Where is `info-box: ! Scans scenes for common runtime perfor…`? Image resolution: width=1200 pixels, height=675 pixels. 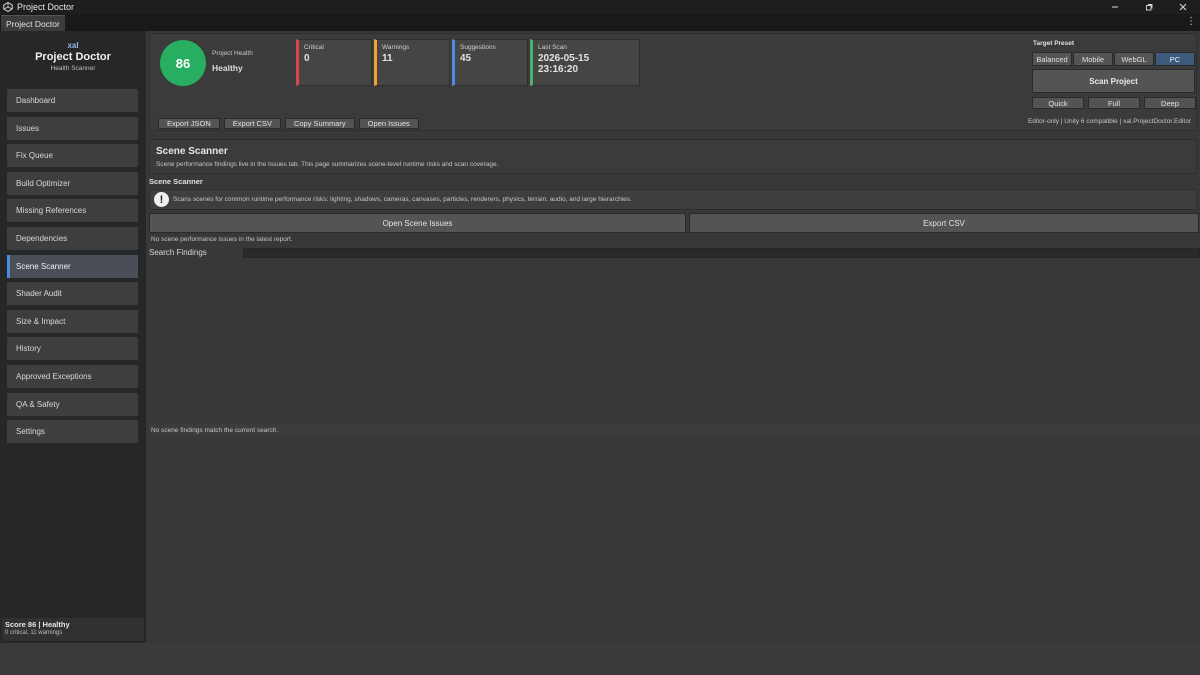
info-box: ! Scans scenes for common runtime perfor… is located at coordinates (673, 199).